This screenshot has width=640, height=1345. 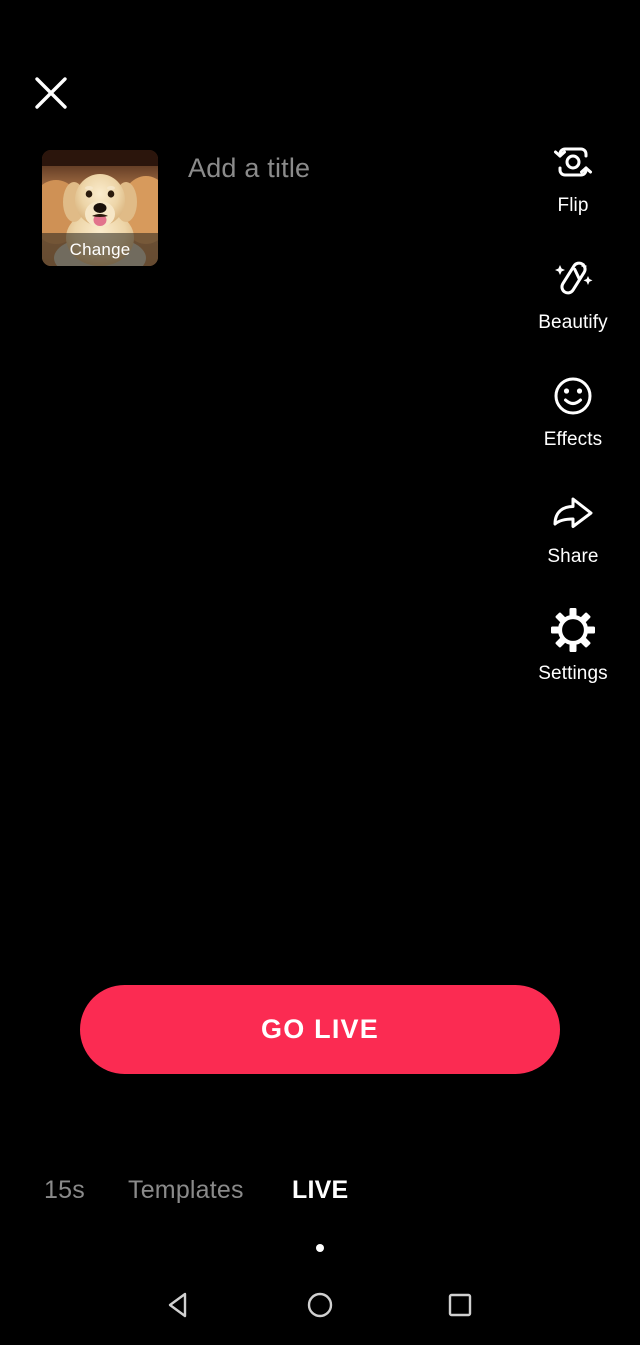 I want to click on settings-label: Settings, so click(x=573, y=673).